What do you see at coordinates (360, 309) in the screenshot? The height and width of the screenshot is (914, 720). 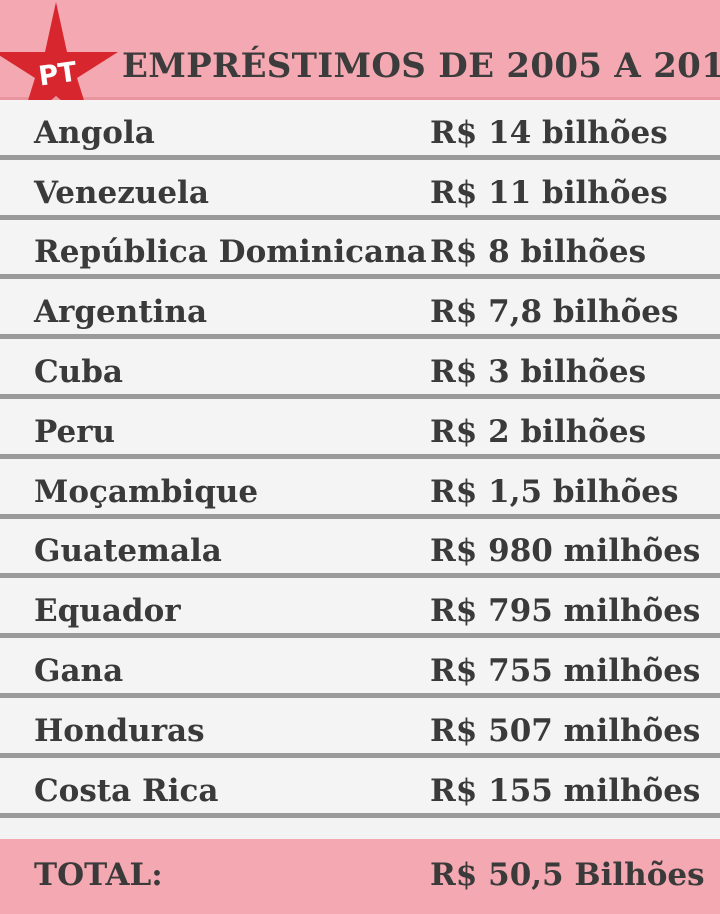 I see `table-row: Argentina R$ 7,8 bilhões` at bounding box center [360, 309].